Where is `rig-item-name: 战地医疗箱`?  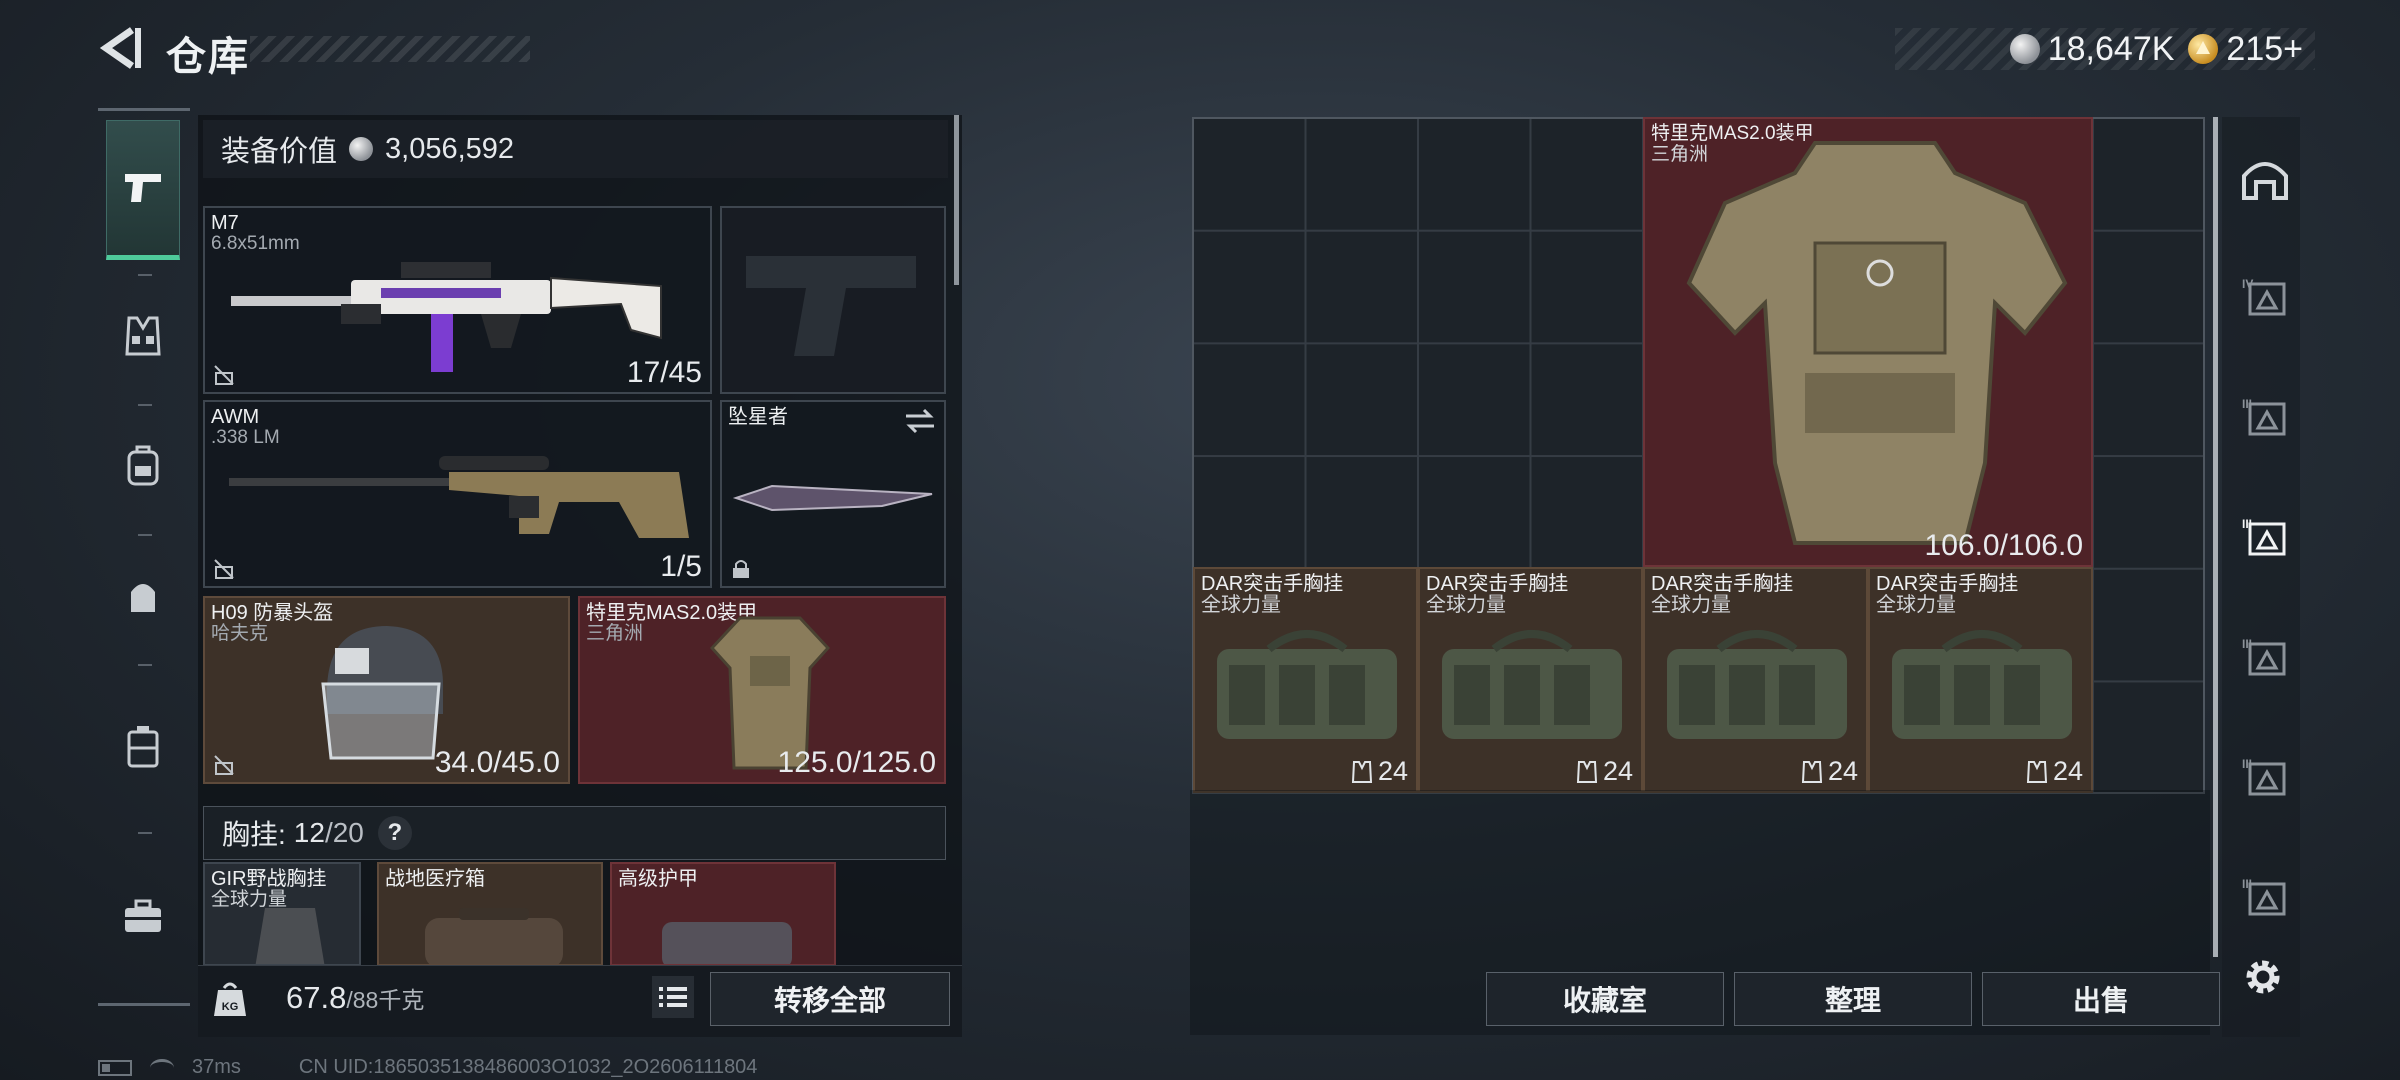
rig-item-name: 战地医疗箱 is located at coordinates (435, 879).